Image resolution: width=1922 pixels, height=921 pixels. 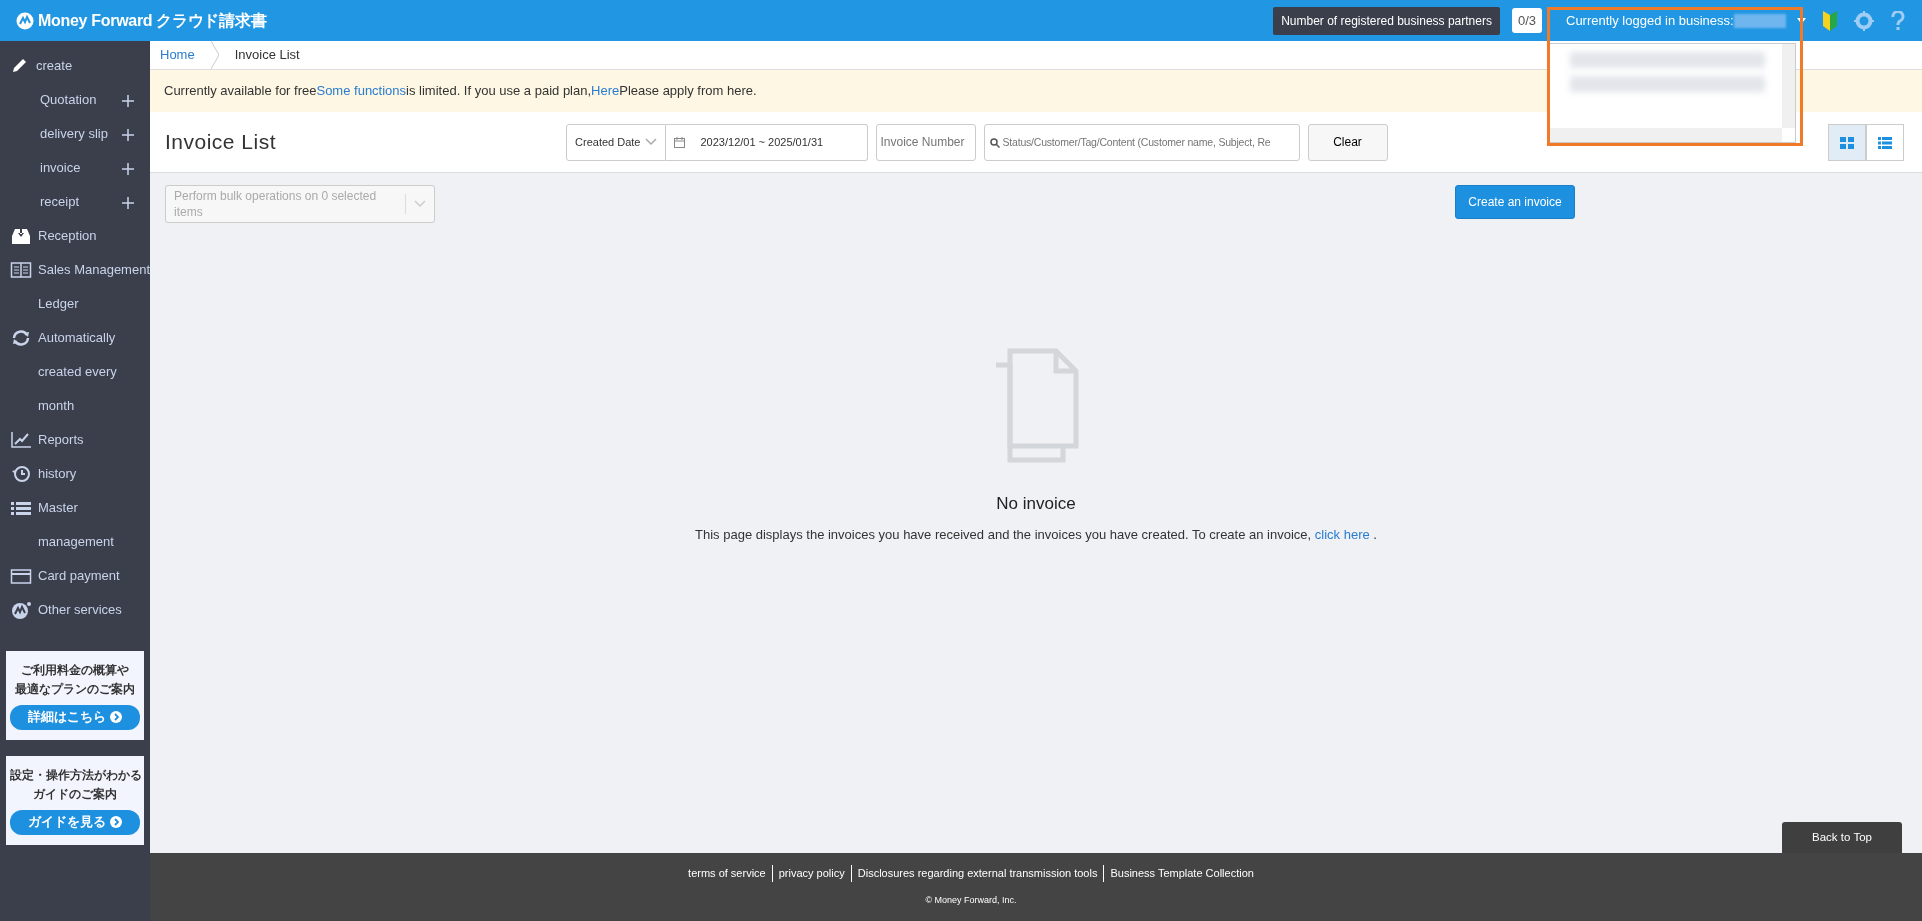 I want to click on beginner-mark-icon, so click(x=1830, y=20).